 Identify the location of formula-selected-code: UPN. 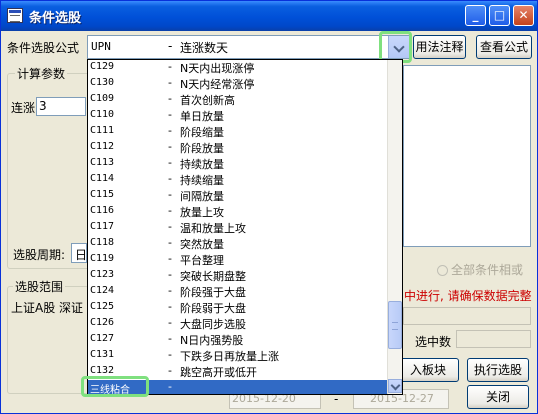
(101, 46).